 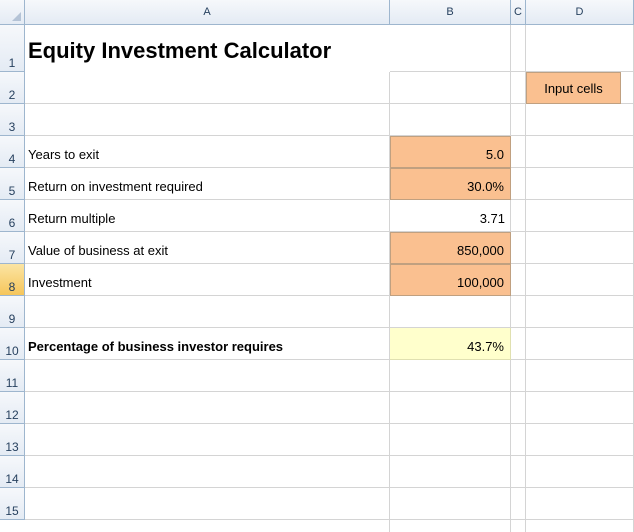 What do you see at coordinates (450, 344) in the screenshot?
I see `result-percentage-required: 43.7%` at bounding box center [450, 344].